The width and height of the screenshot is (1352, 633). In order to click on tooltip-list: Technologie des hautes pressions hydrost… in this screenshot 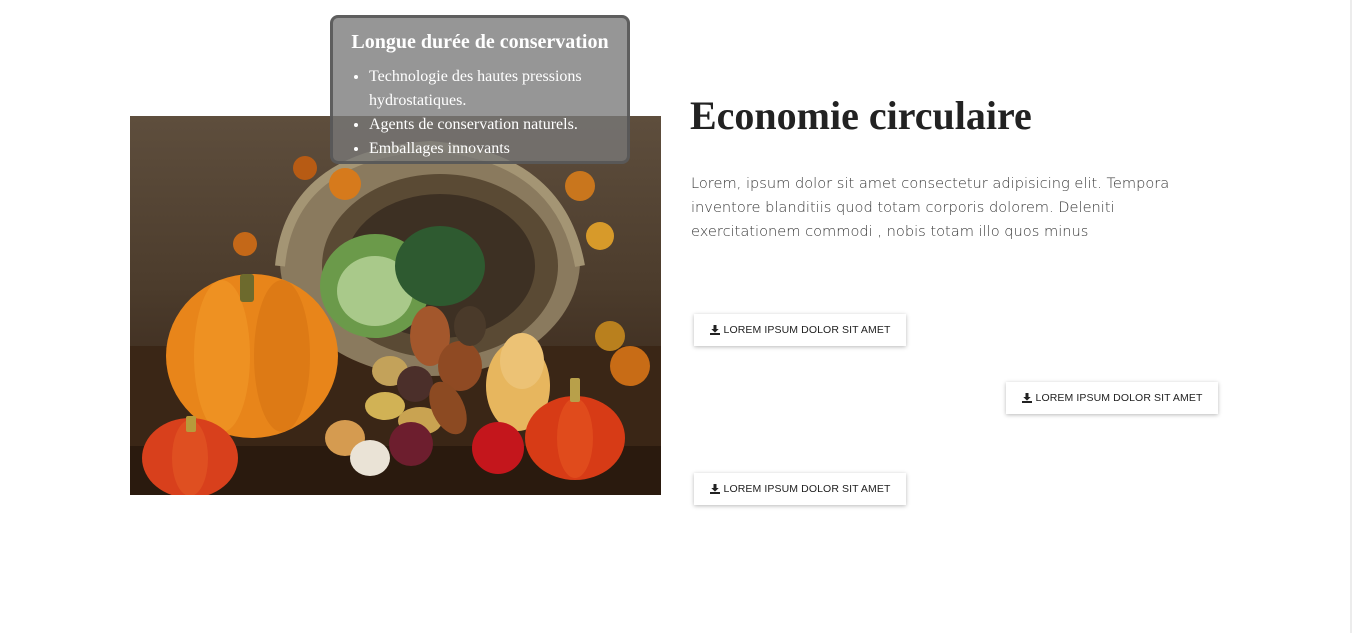, I will do `click(480, 113)`.